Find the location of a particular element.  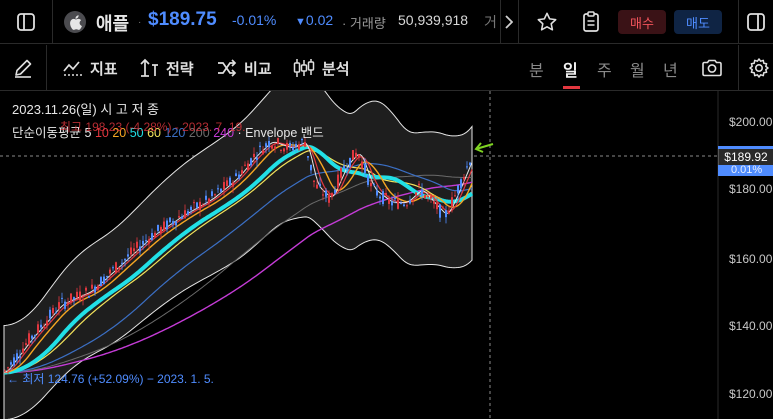

header-next-button is located at coordinates (509, 22).